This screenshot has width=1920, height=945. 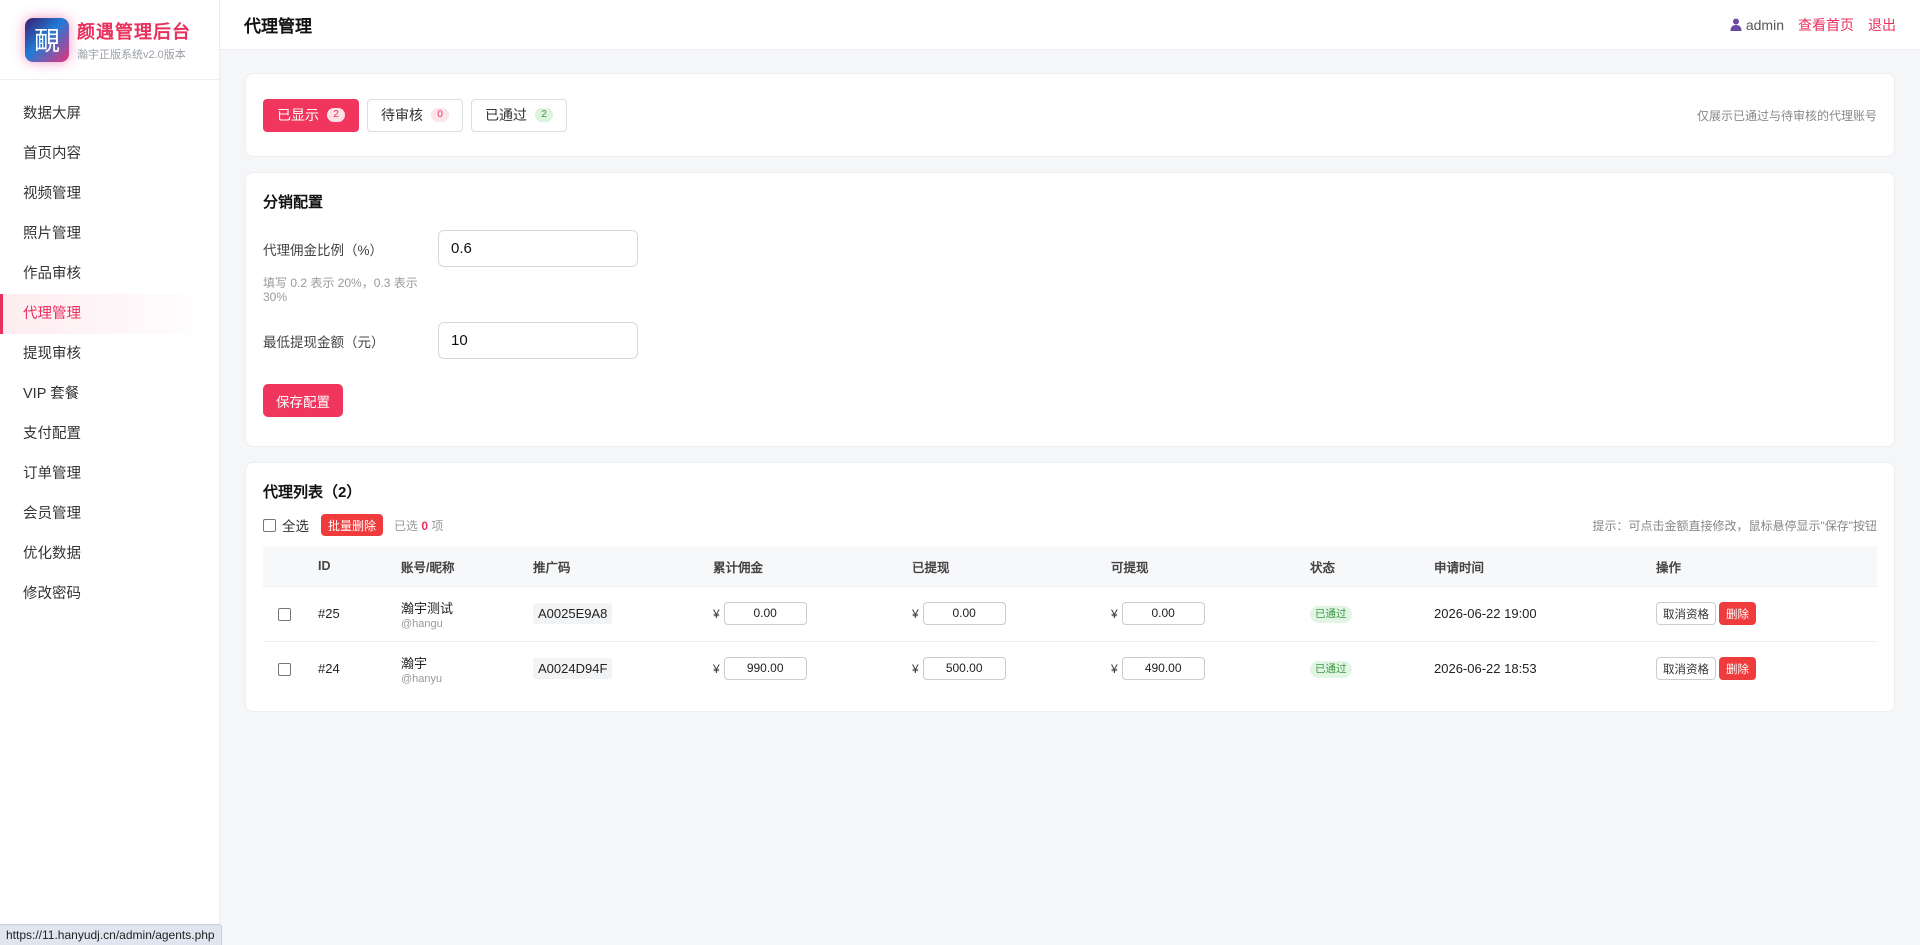 I want to click on row-account: @hangu, so click(x=422, y=623).